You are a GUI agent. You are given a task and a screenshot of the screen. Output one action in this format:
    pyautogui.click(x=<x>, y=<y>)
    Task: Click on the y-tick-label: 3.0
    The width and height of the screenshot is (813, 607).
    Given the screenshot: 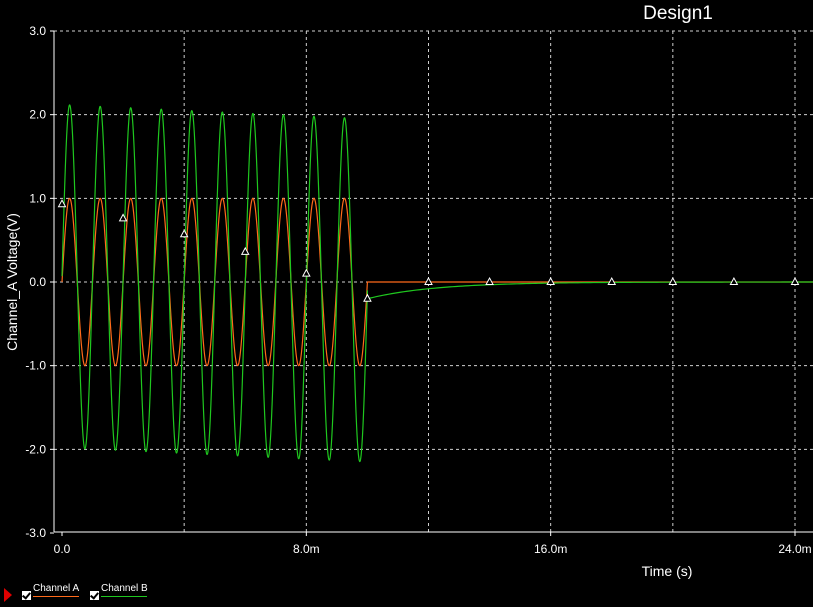 What is the action you would take?
    pyautogui.click(x=37, y=31)
    